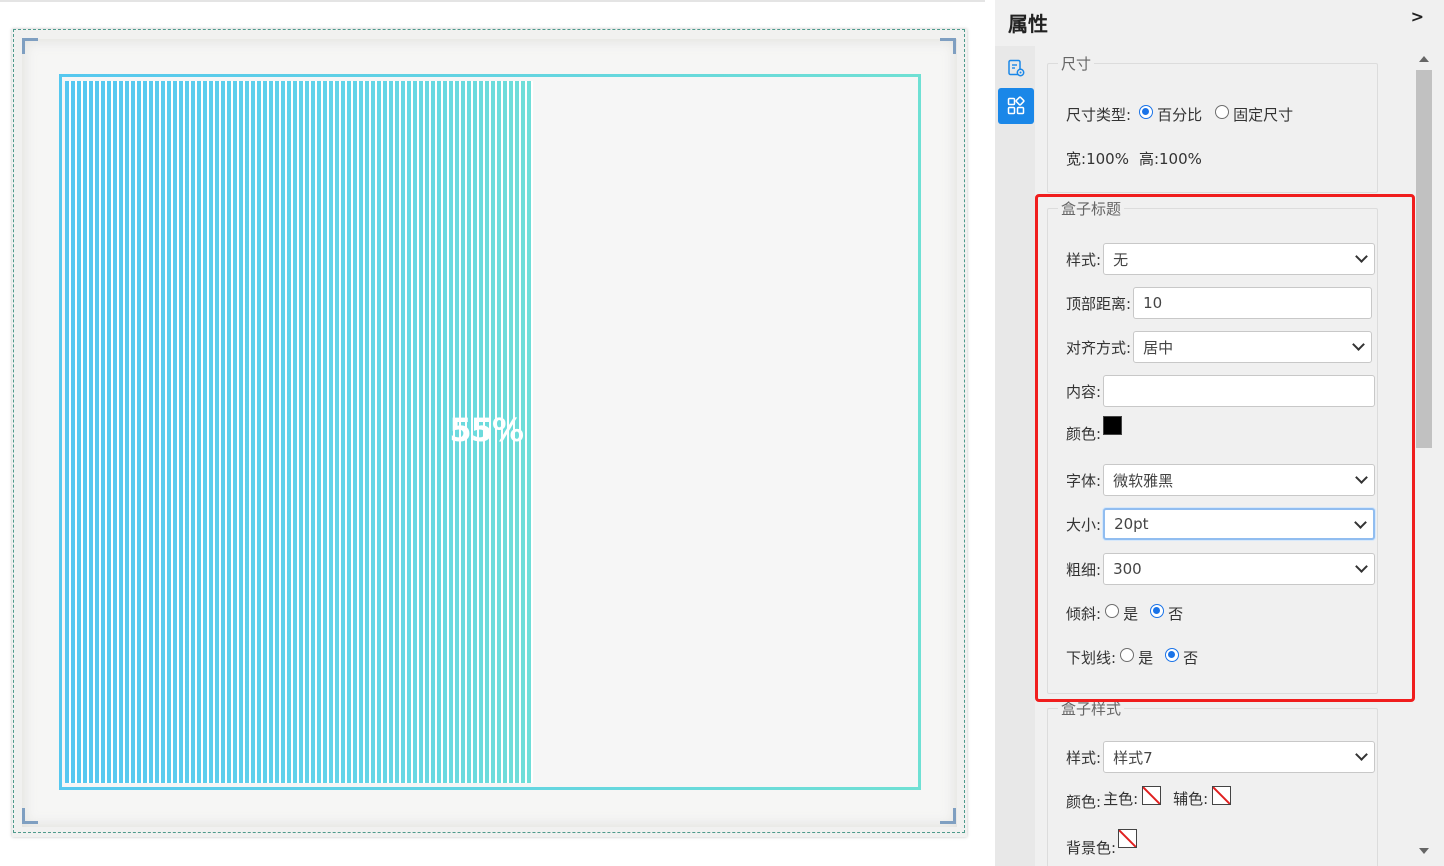 Image resolution: width=1444 pixels, height=866 pixels. Describe the element at coordinates (1146, 111) in the screenshot. I see `size-type-percent-radio` at that location.